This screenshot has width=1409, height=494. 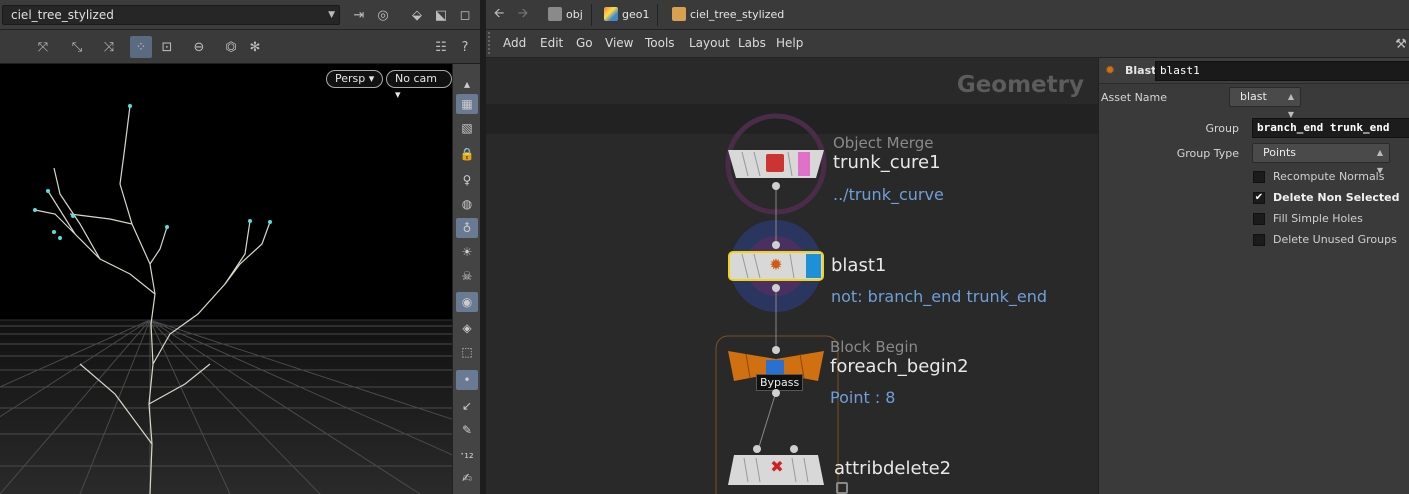 What do you see at coordinates (775, 163) in the screenshot?
I see `object-merge-icon` at bounding box center [775, 163].